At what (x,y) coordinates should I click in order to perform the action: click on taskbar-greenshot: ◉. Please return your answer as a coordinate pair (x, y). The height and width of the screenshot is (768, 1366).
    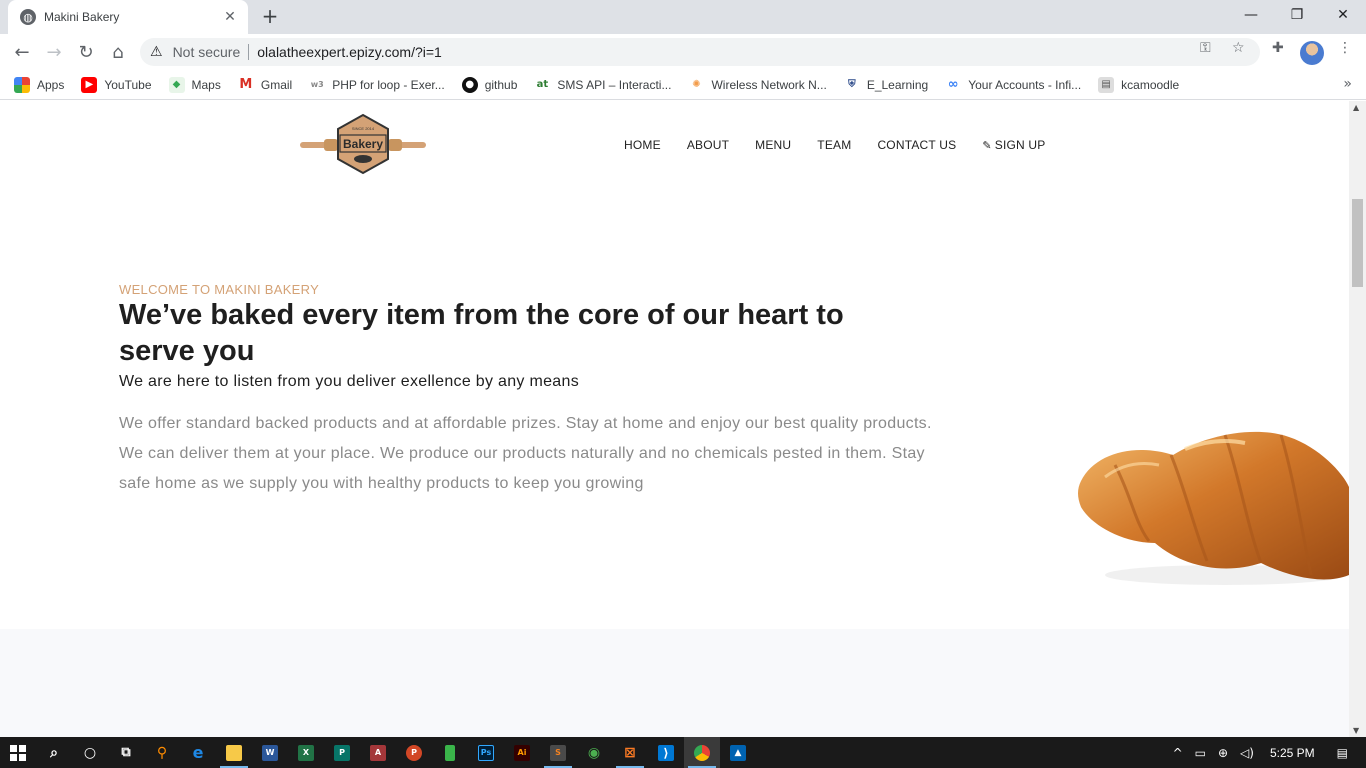
    Looking at the image, I should click on (594, 752).